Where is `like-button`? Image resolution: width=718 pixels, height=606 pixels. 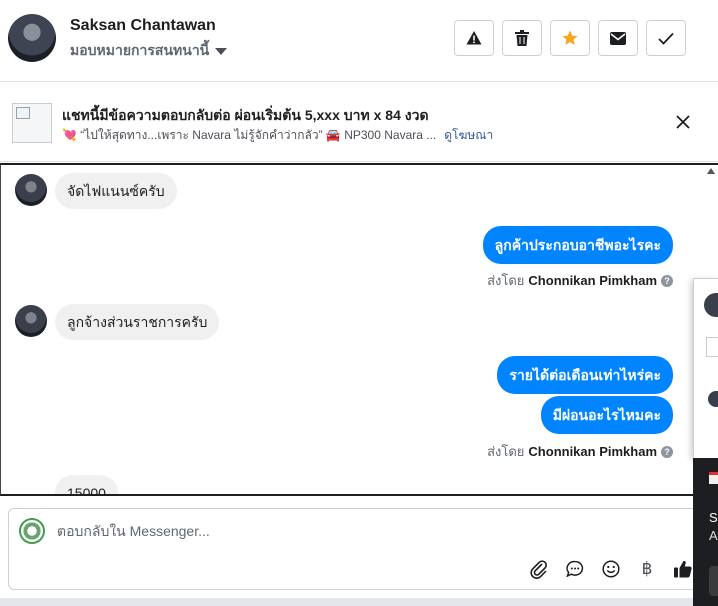 like-button is located at coordinates (683, 569).